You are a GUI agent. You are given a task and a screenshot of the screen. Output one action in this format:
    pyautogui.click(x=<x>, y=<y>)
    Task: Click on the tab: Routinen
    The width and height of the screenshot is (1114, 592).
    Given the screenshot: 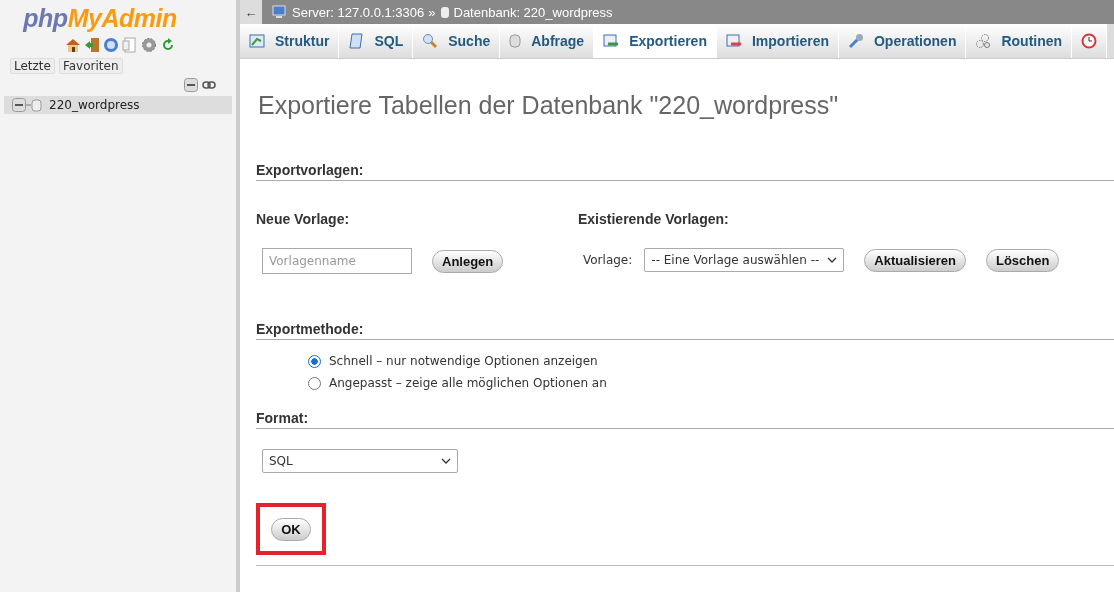 What is the action you would take?
    pyautogui.click(x=1019, y=41)
    